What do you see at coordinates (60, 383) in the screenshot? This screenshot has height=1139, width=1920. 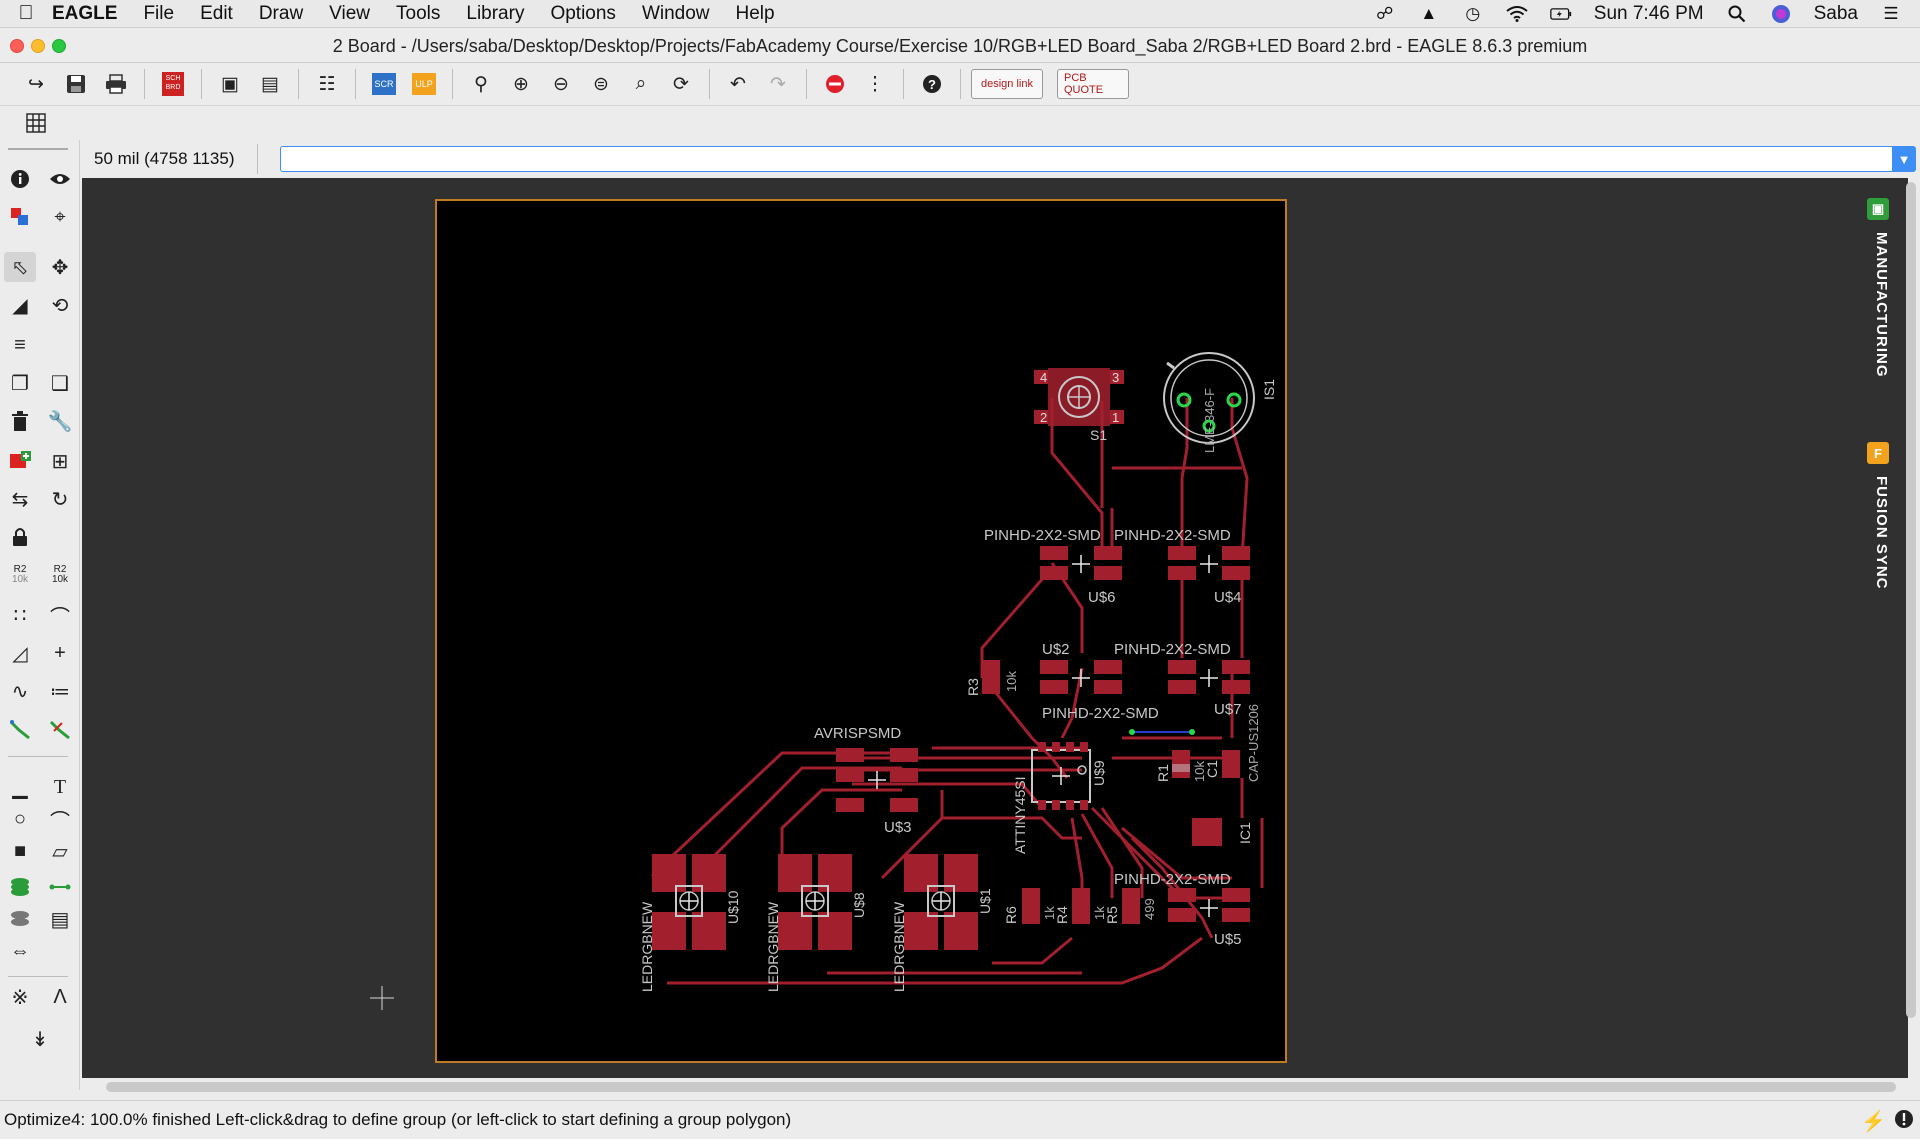 I see `paste-icon: ❑` at bounding box center [60, 383].